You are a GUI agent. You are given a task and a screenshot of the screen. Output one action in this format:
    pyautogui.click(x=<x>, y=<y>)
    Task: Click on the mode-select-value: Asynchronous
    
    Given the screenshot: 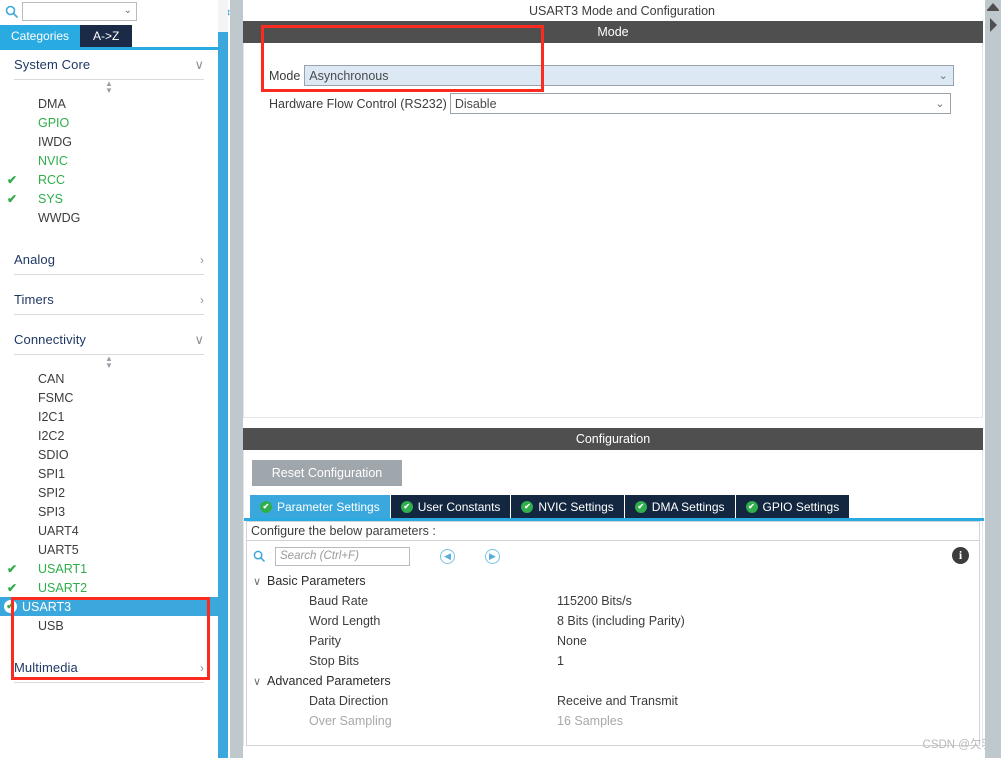 What is the action you would take?
    pyautogui.click(x=349, y=75)
    